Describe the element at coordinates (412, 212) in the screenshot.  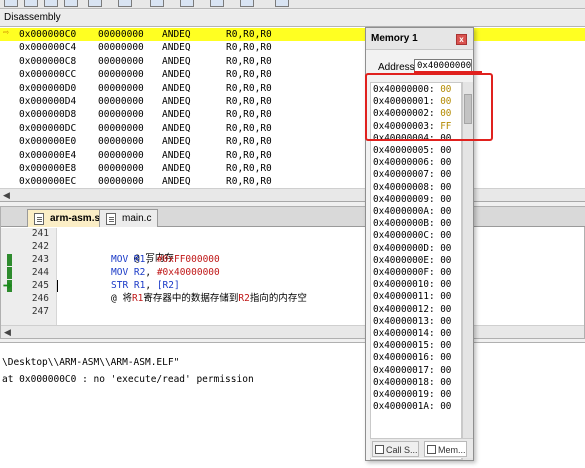
I see `memory-row: 0x4000000A: 00` at that location.